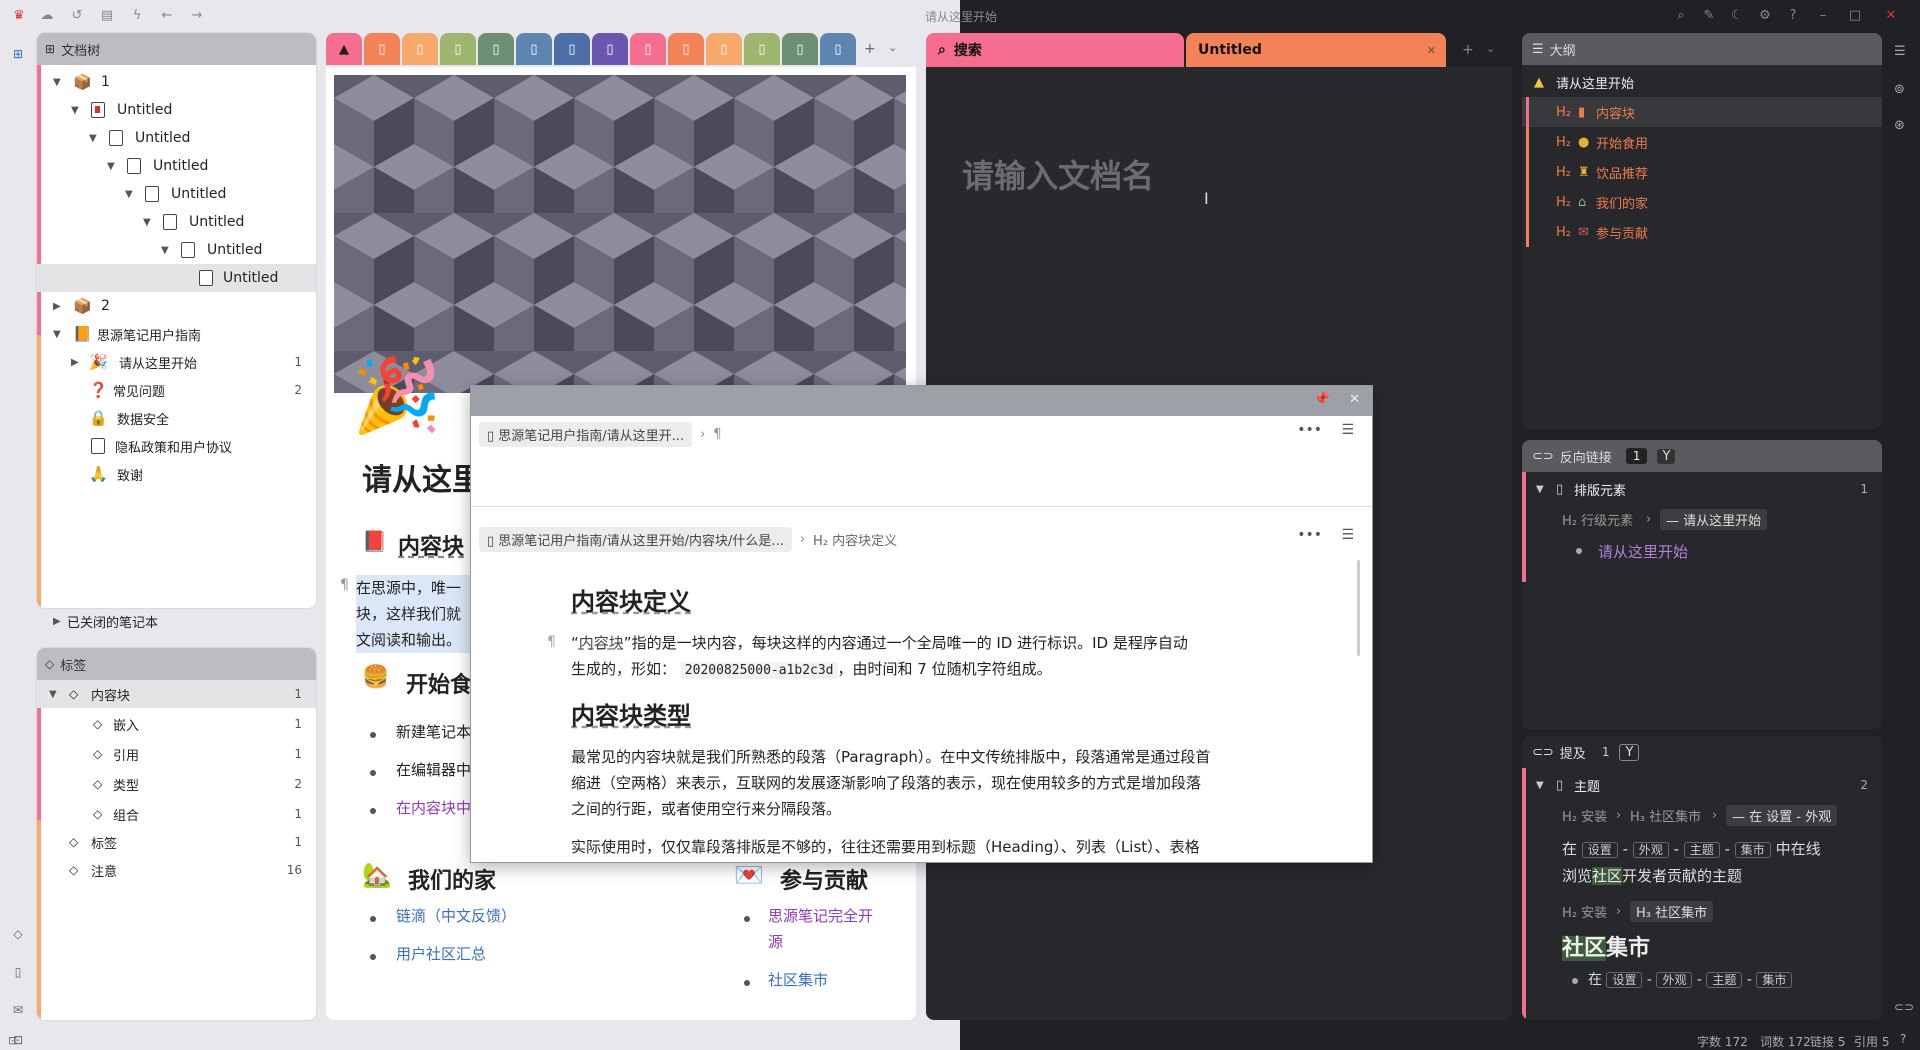  What do you see at coordinates (176, 754) in the screenshot?
I see `tag-row: ◇ 引用 1` at bounding box center [176, 754].